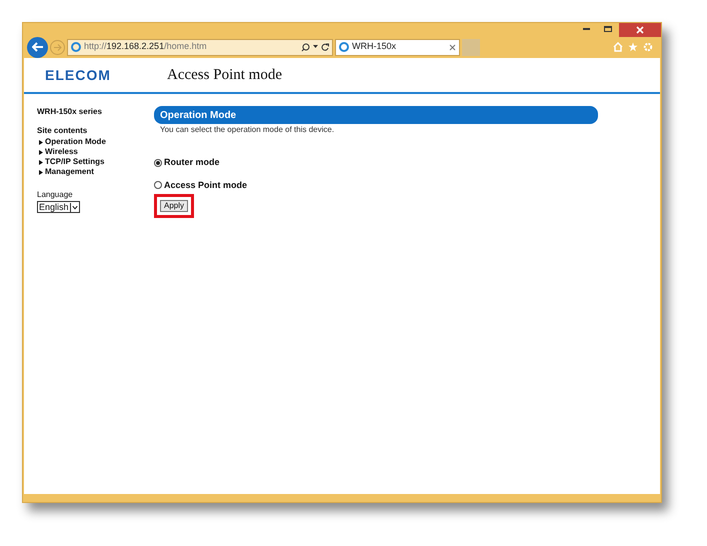 The image size is (707, 546). I want to click on forward-arrow-icon, so click(58, 47).